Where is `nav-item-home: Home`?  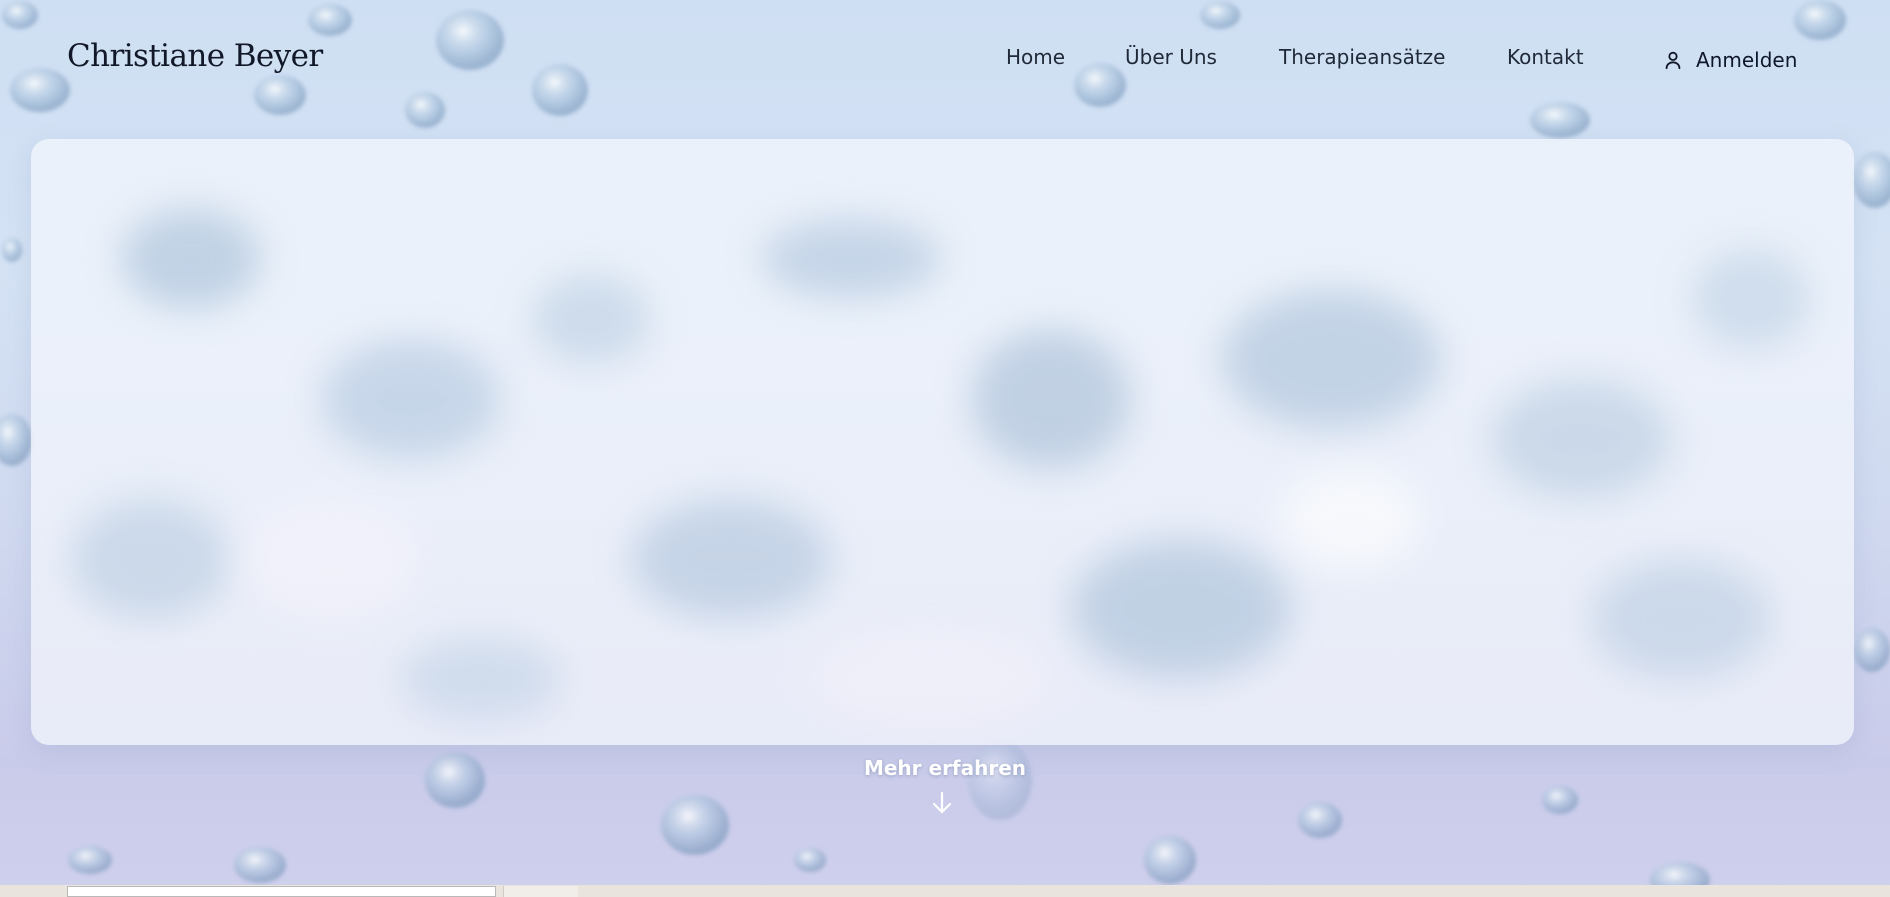
nav-item-home: Home is located at coordinates (1035, 57).